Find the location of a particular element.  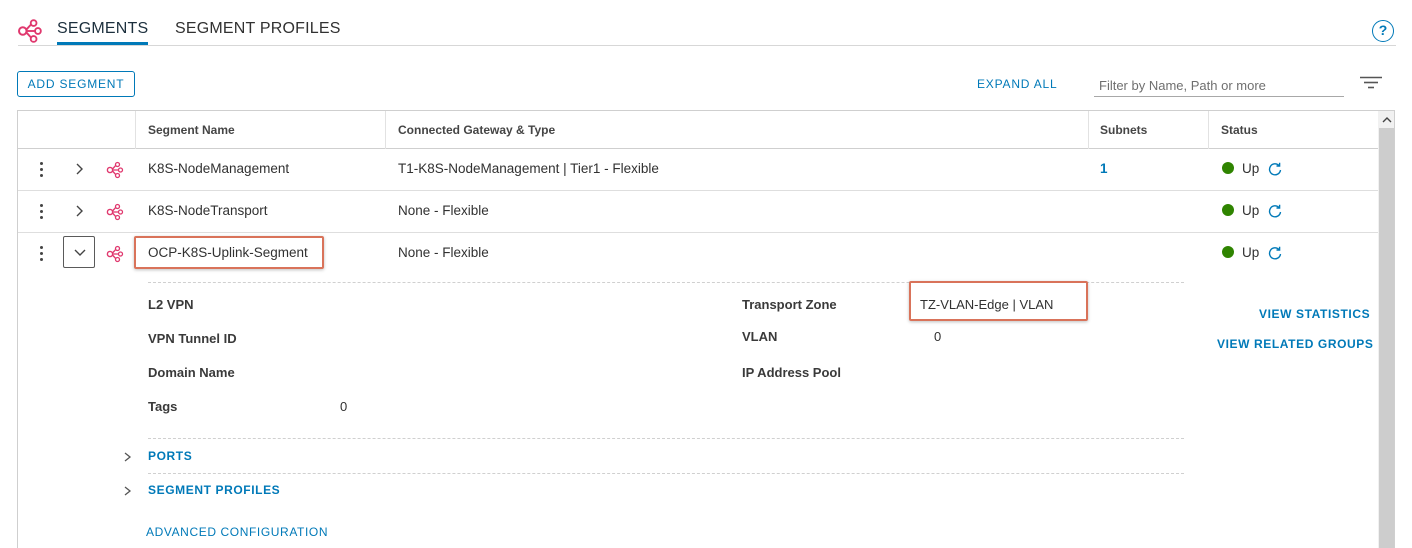

filter-input is located at coordinates (1219, 84).